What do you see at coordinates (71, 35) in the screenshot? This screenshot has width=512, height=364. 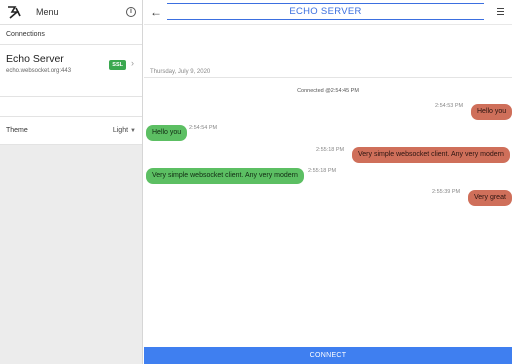 I see `connections-heading: Connections` at bounding box center [71, 35].